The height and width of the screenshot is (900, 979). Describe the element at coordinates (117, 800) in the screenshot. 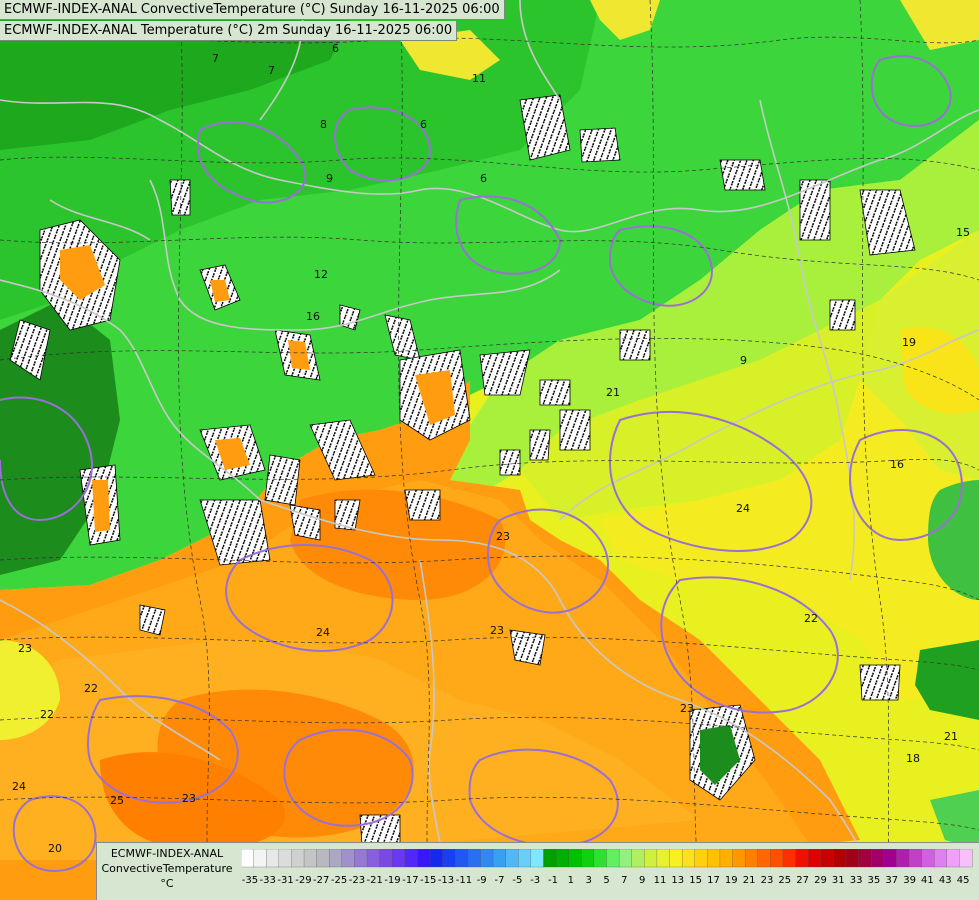

I see `contour-label: 25` at that location.